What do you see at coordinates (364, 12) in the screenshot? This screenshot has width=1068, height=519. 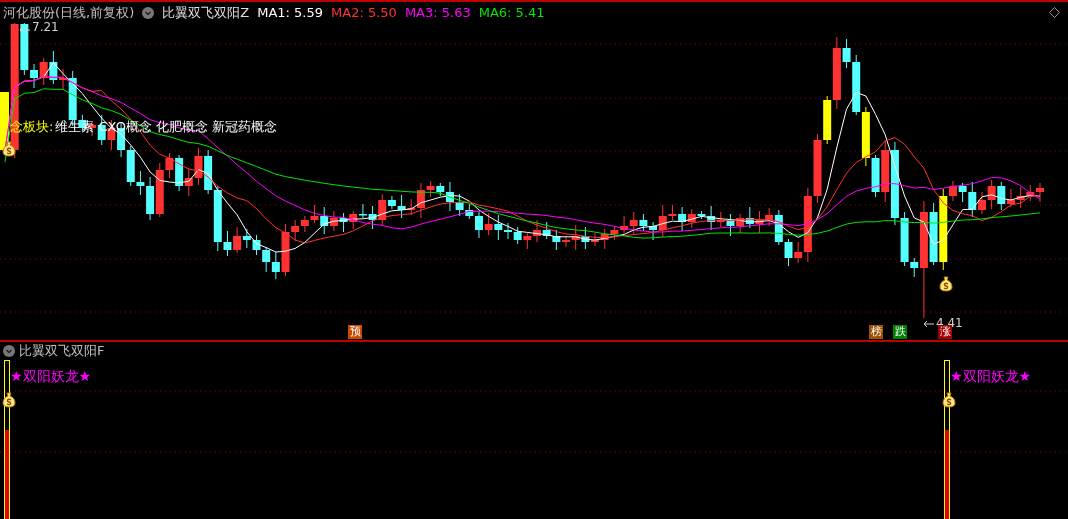 I see `ma-value: MA2: 5.50` at bounding box center [364, 12].